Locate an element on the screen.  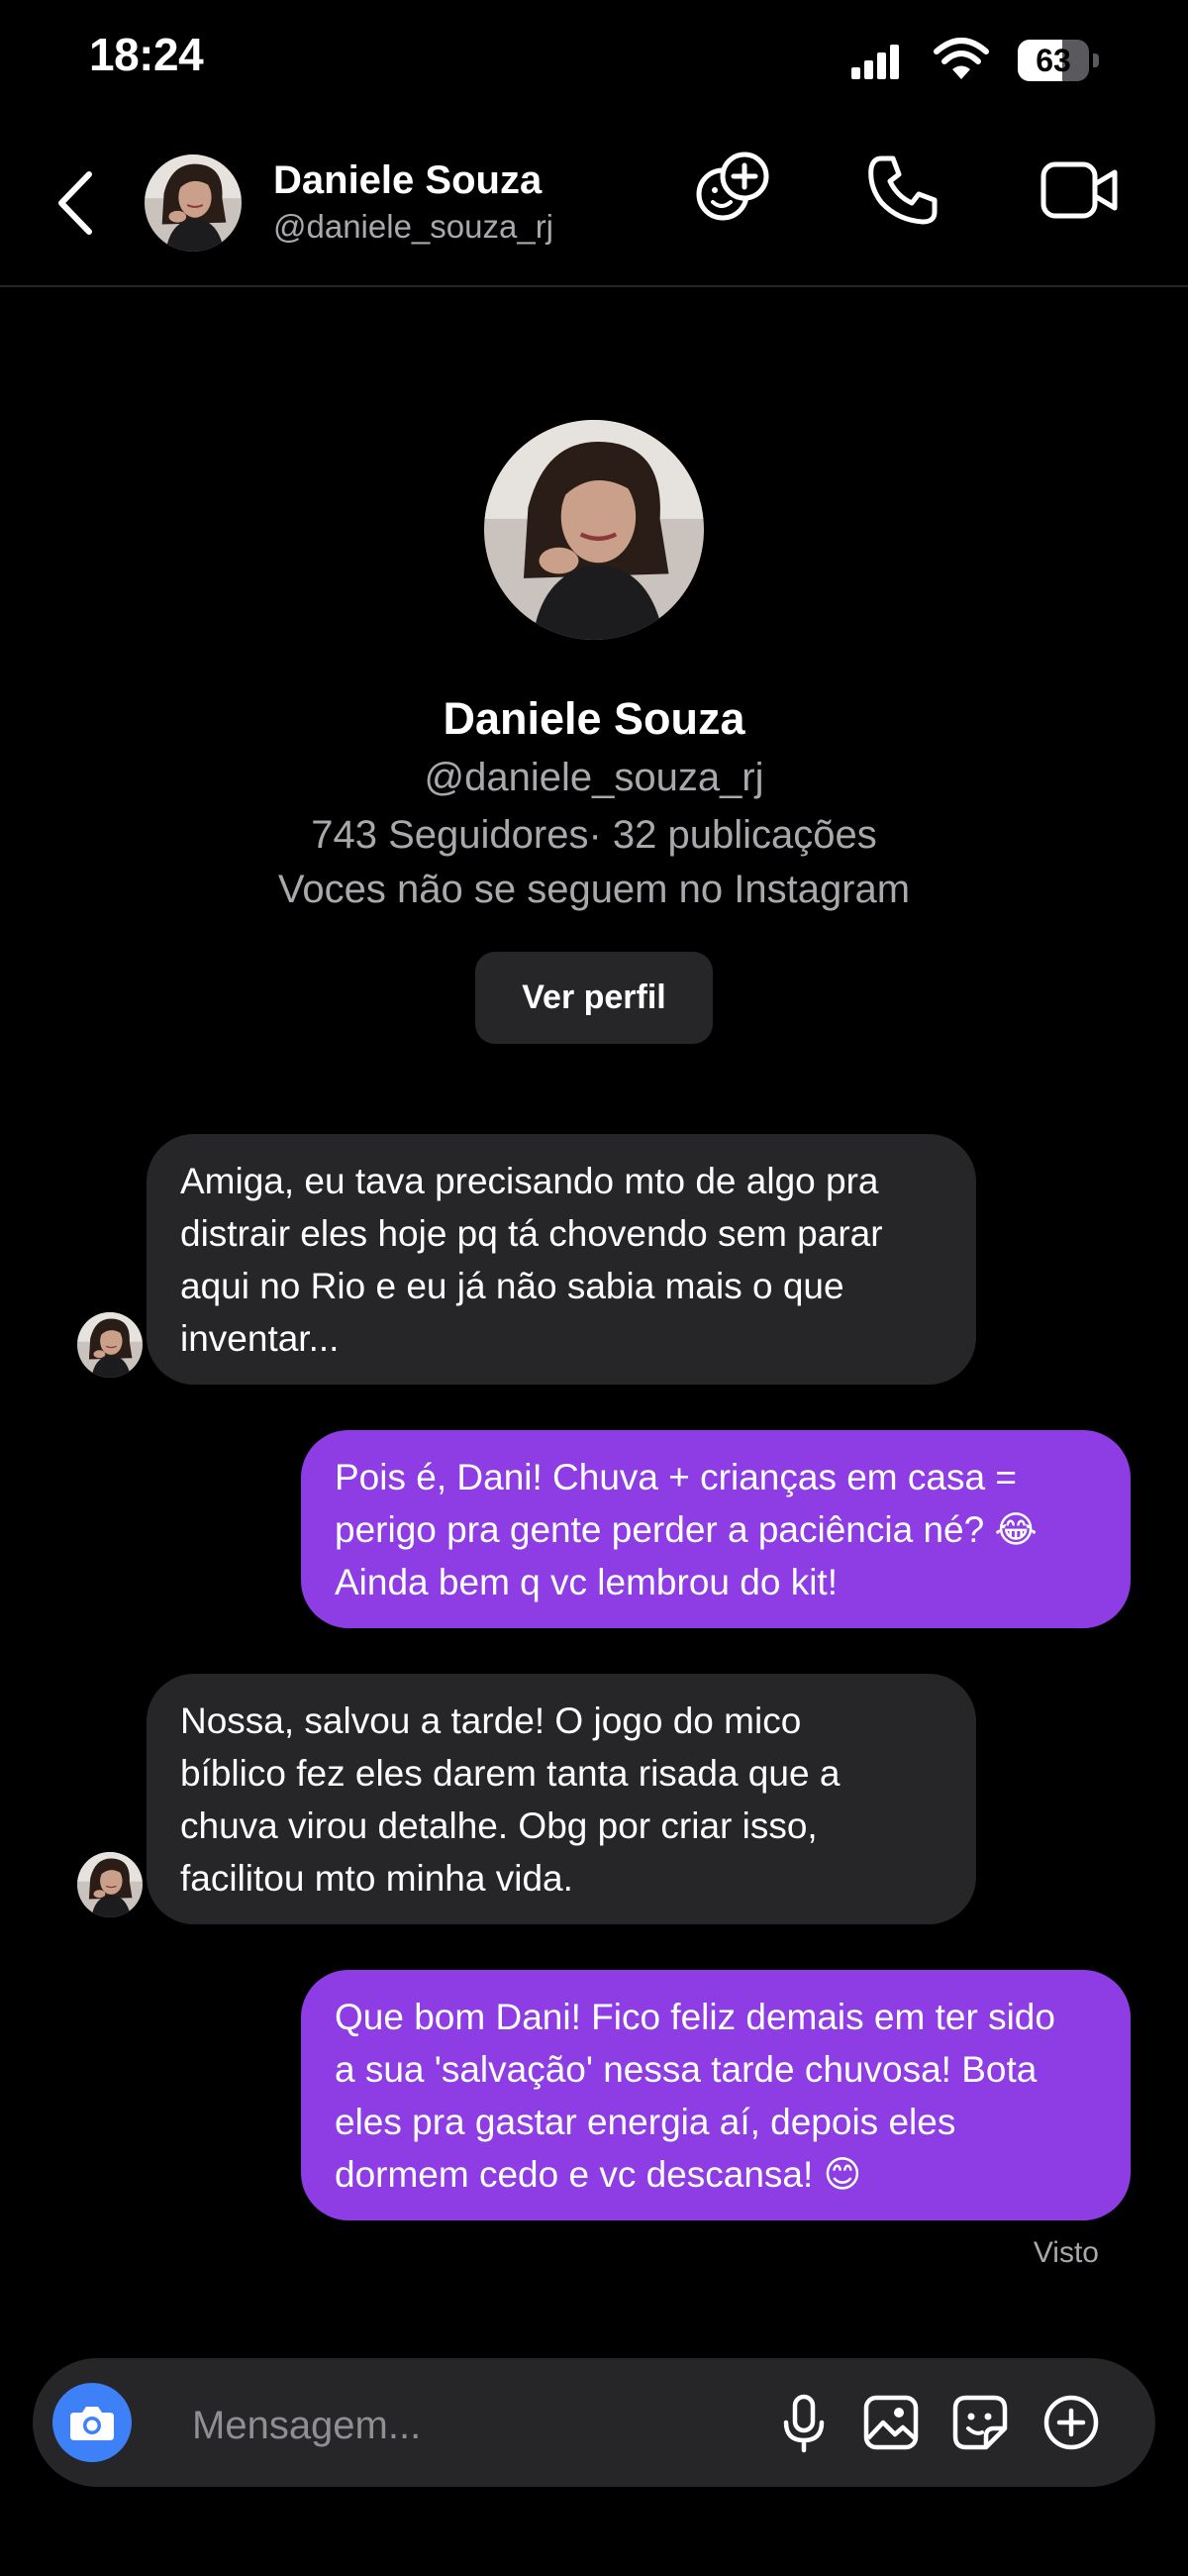
wifi-icon is located at coordinates (961, 58).